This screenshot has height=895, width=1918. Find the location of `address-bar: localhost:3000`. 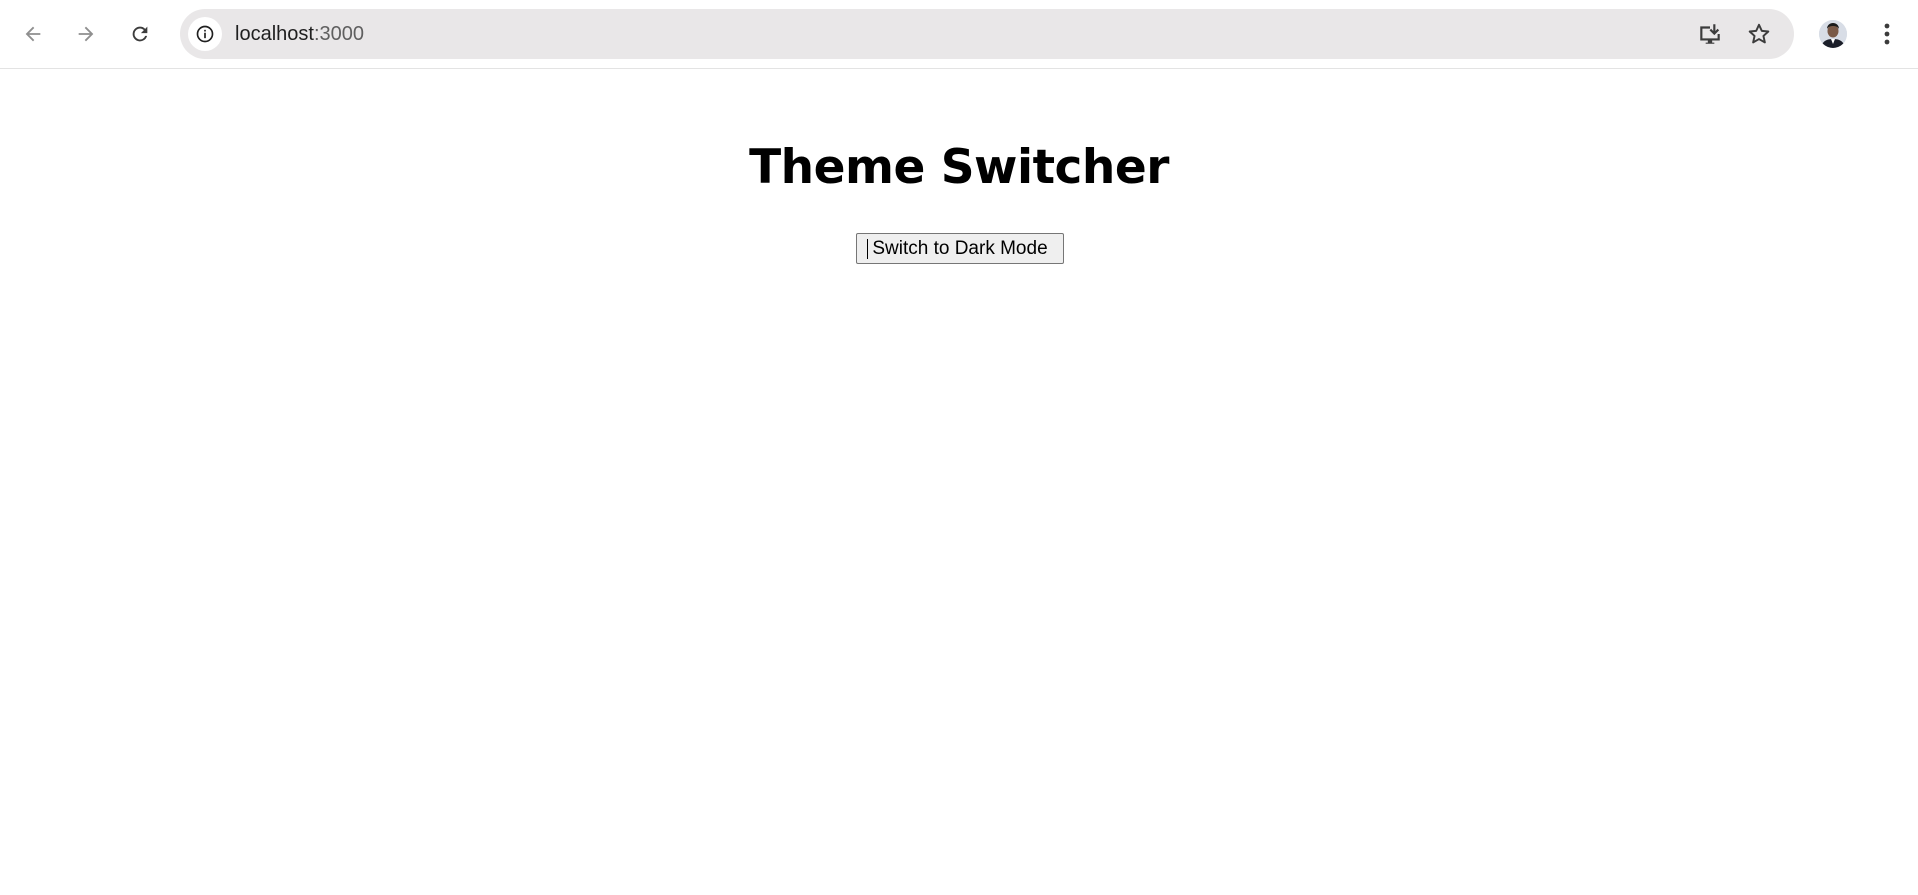

address-bar: localhost:3000 is located at coordinates (987, 34).